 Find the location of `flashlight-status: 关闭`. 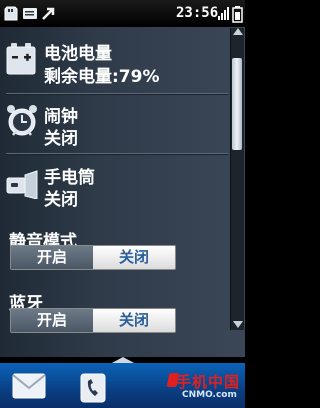

flashlight-status: 关闭 is located at coordinates (61, 200).